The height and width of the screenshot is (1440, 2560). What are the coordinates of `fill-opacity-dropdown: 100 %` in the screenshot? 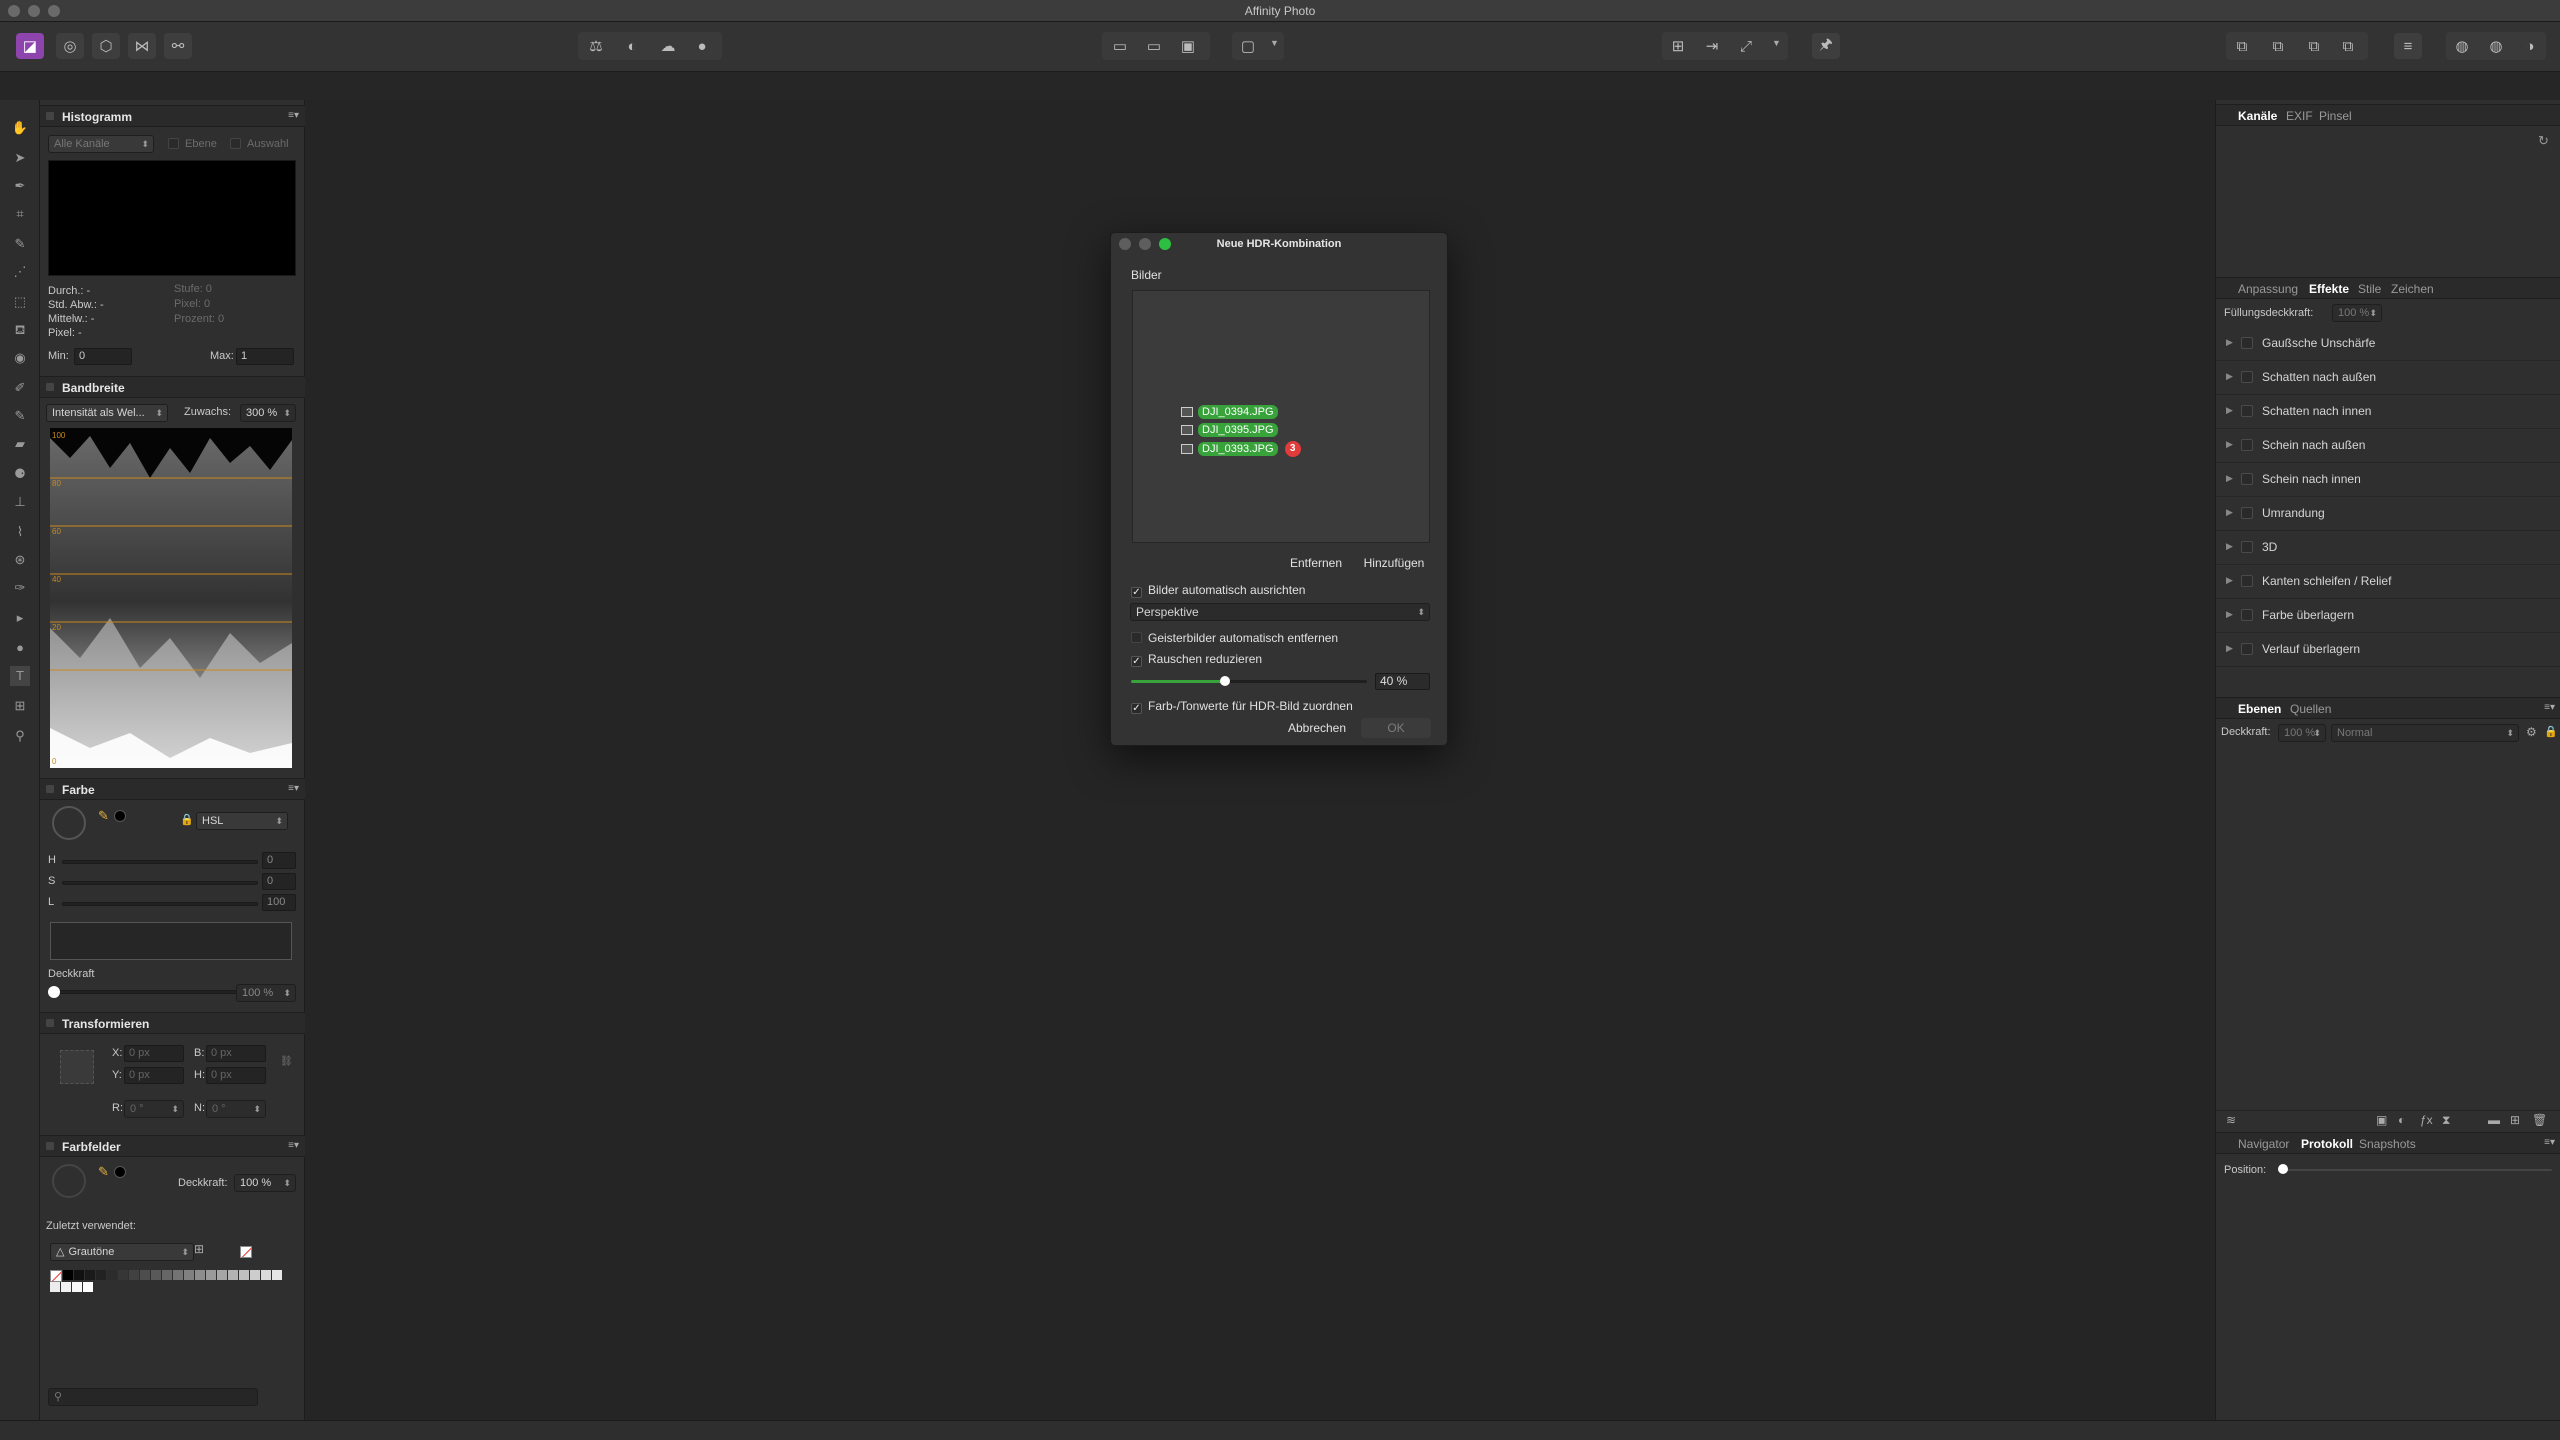 It's located at (2357, 313).